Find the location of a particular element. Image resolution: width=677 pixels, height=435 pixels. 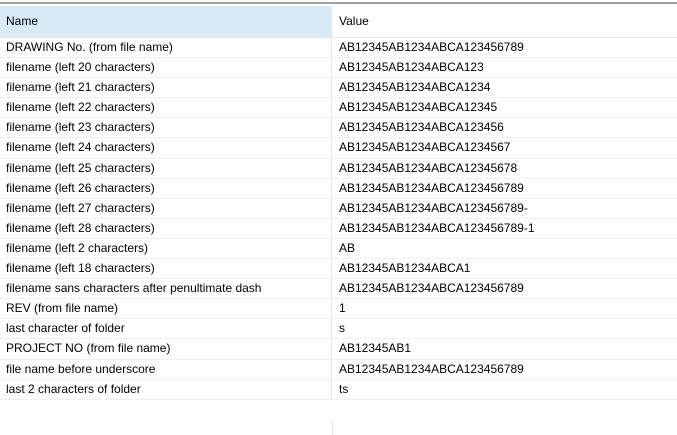

row-value: AB12345AB1234ABCA123456 is located at coordinates (504, 127).